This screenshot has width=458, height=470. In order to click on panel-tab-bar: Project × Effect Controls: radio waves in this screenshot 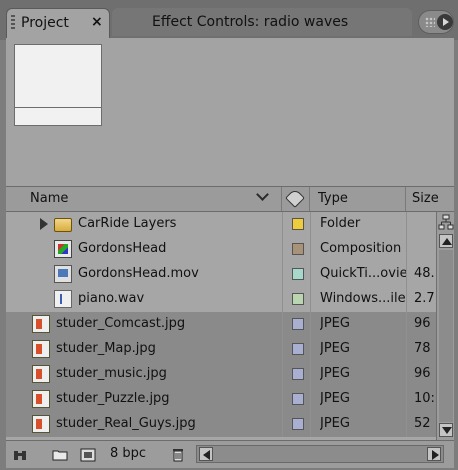, I will do `click(229, 20)`.